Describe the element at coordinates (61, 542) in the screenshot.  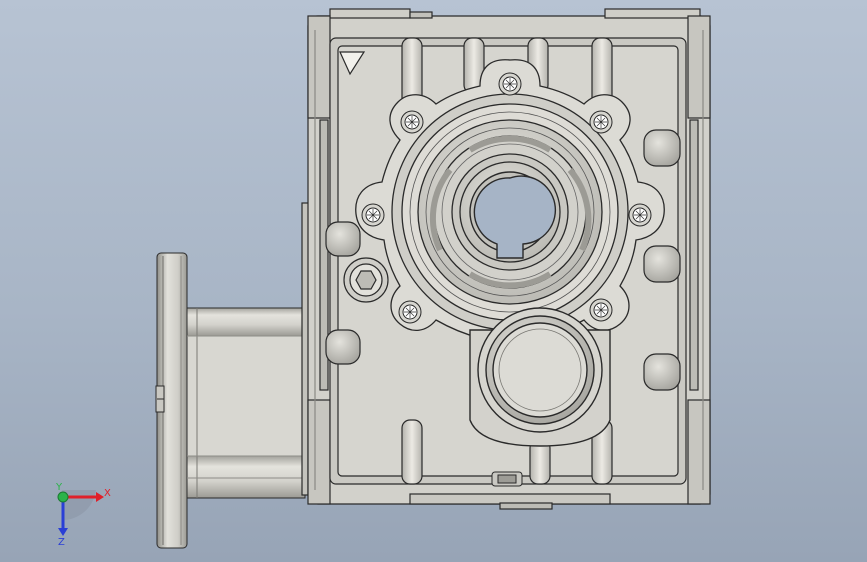
I see `z-axis-label: Z` at that location.